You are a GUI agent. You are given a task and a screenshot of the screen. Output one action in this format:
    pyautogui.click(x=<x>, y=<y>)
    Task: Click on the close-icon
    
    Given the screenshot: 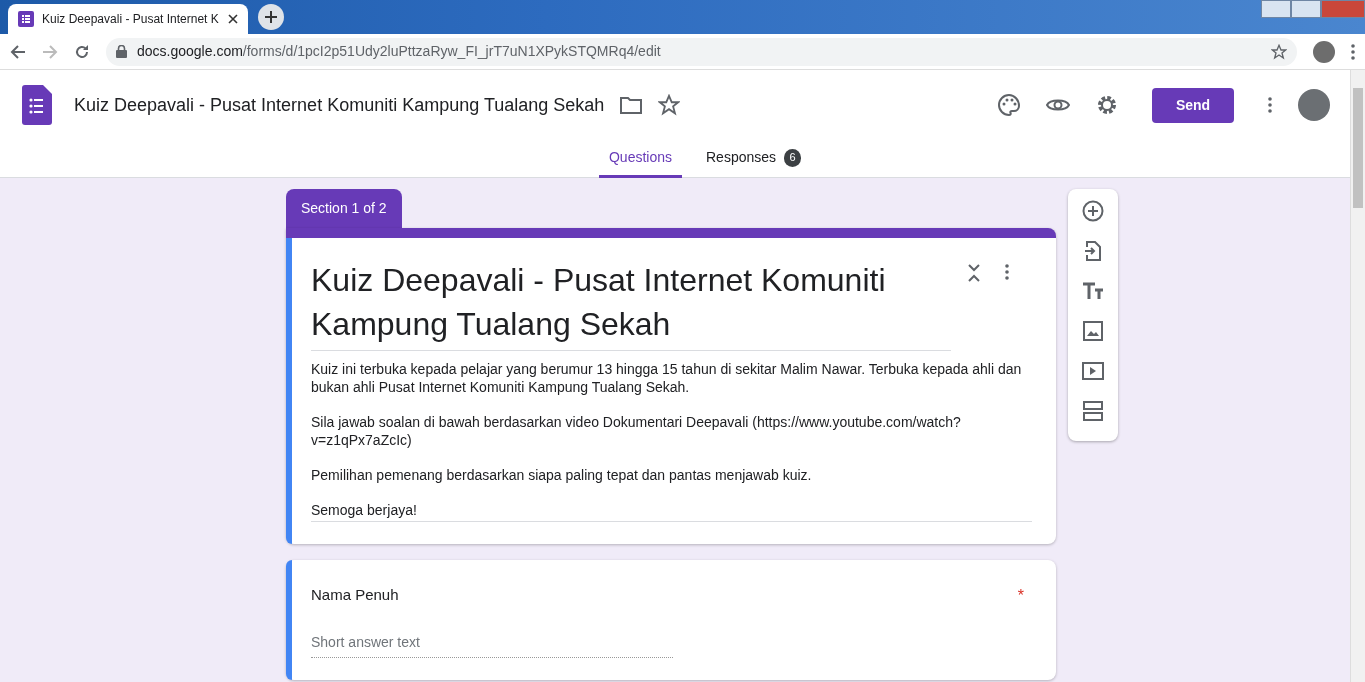 What is the action you would take?
    pyautogui.click(x=233, y=19)
    